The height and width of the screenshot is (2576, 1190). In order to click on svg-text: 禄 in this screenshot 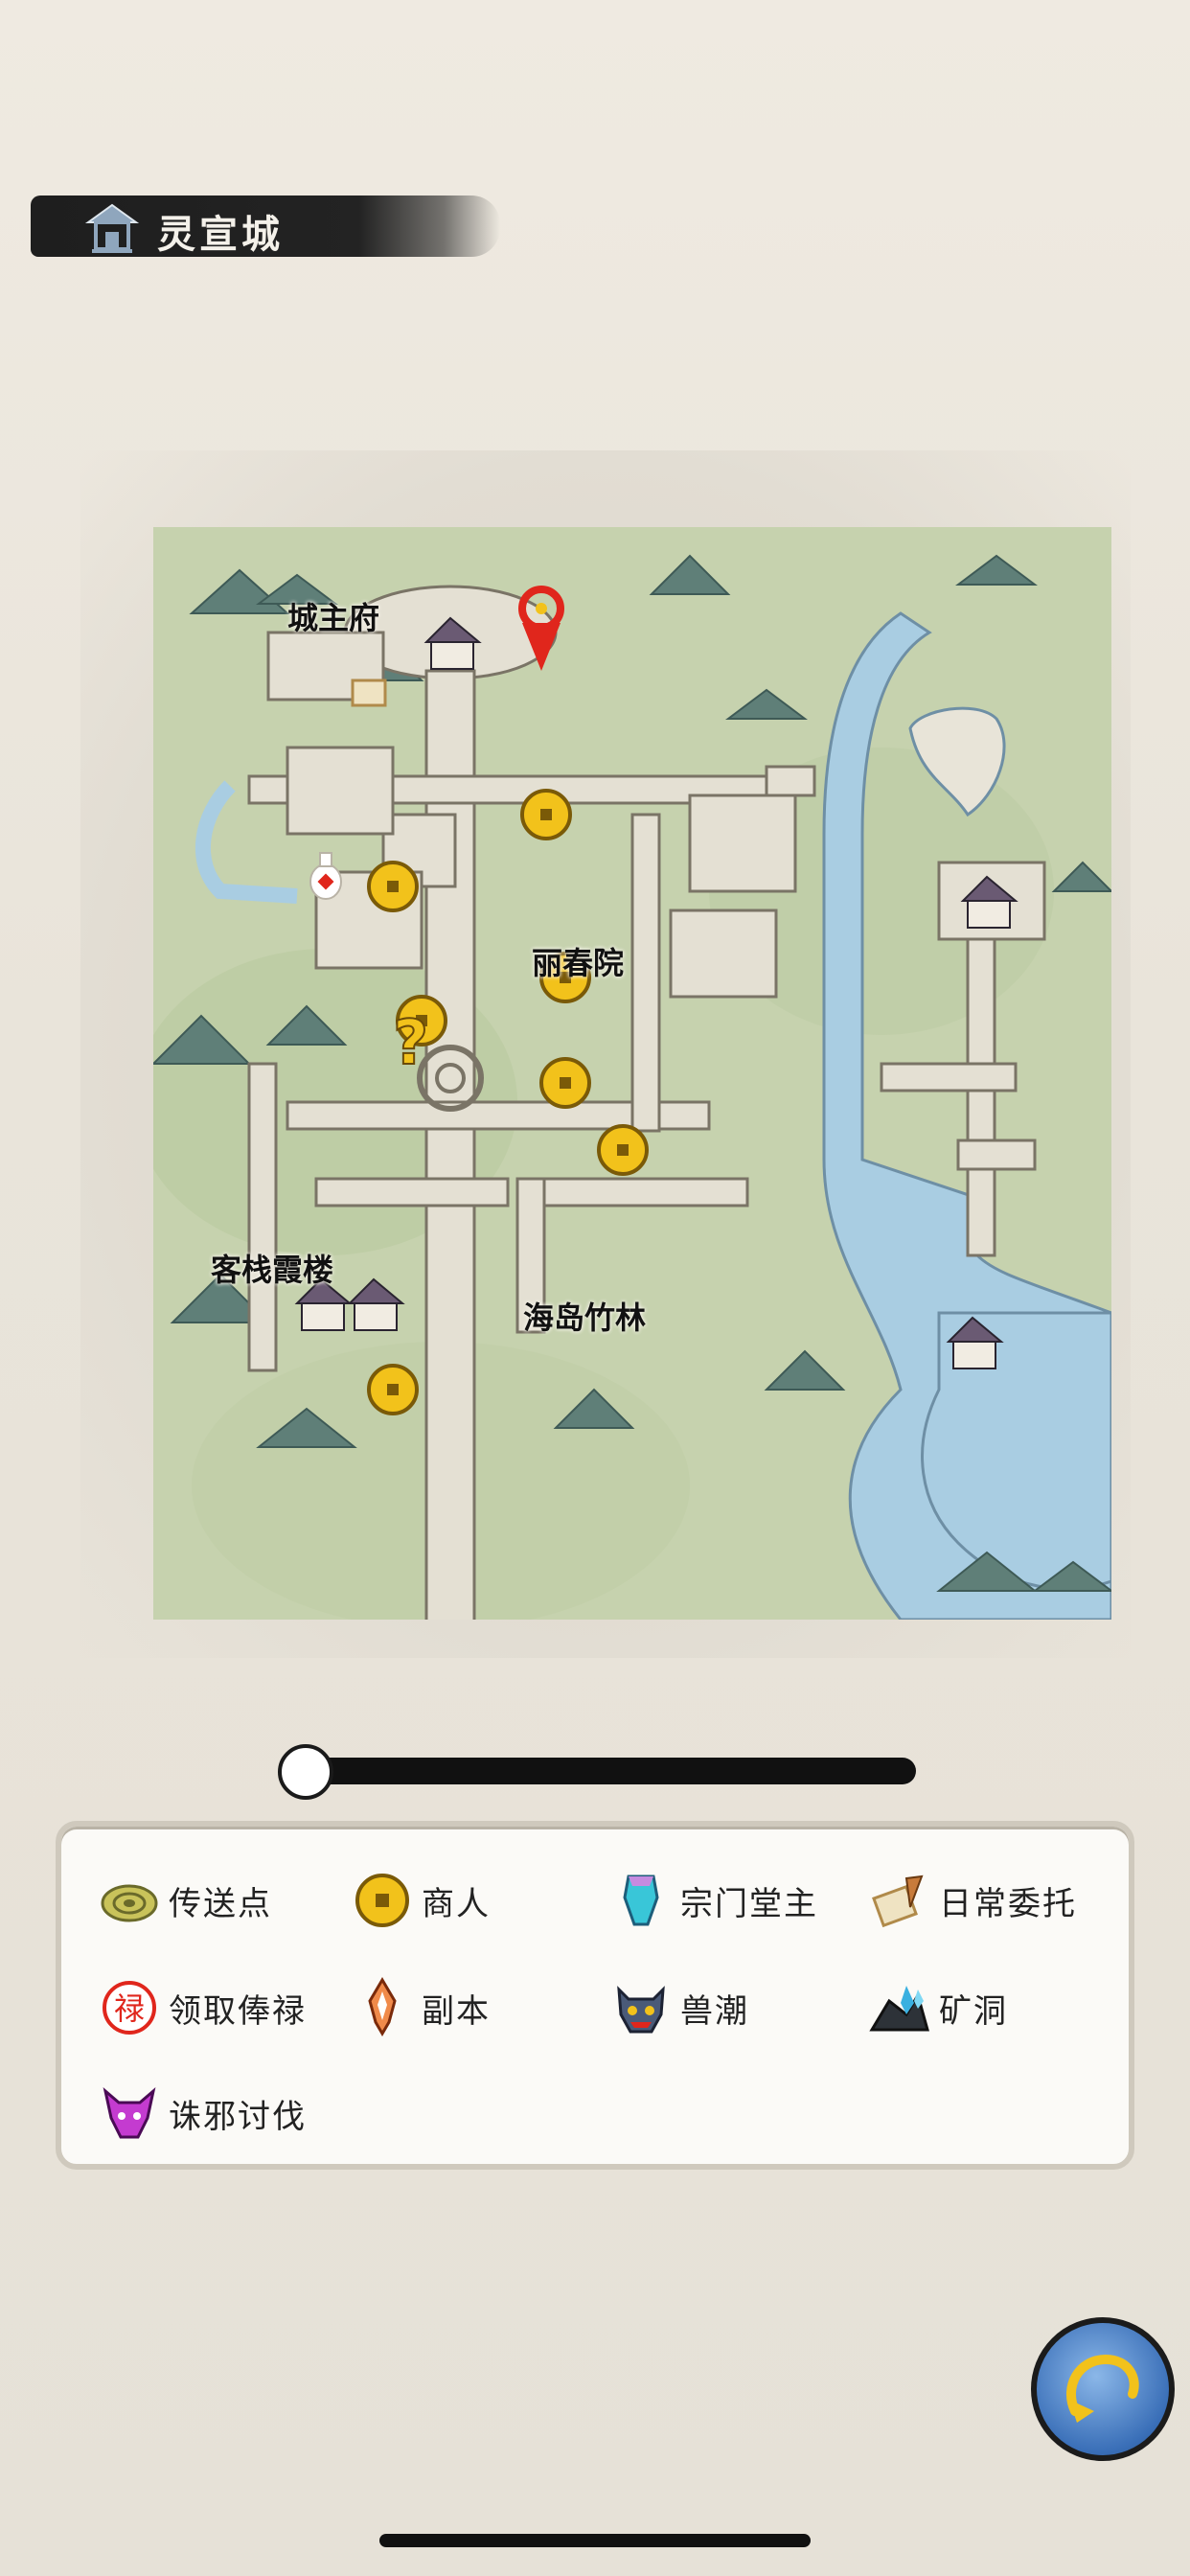, I will do `click(129, 2008)`.